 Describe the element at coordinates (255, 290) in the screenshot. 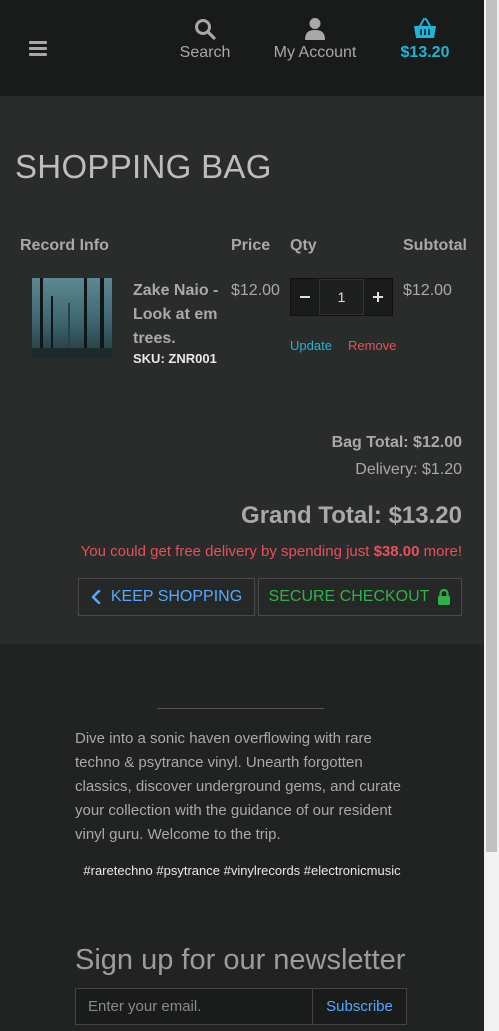

I see `item-price: $12.00` at that location.